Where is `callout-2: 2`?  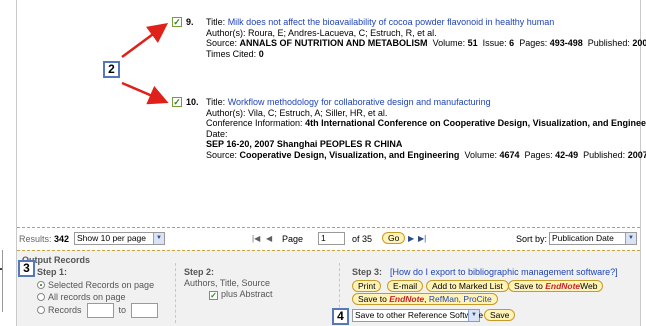
callout-2: 2 is located at coordinates (111, 69).